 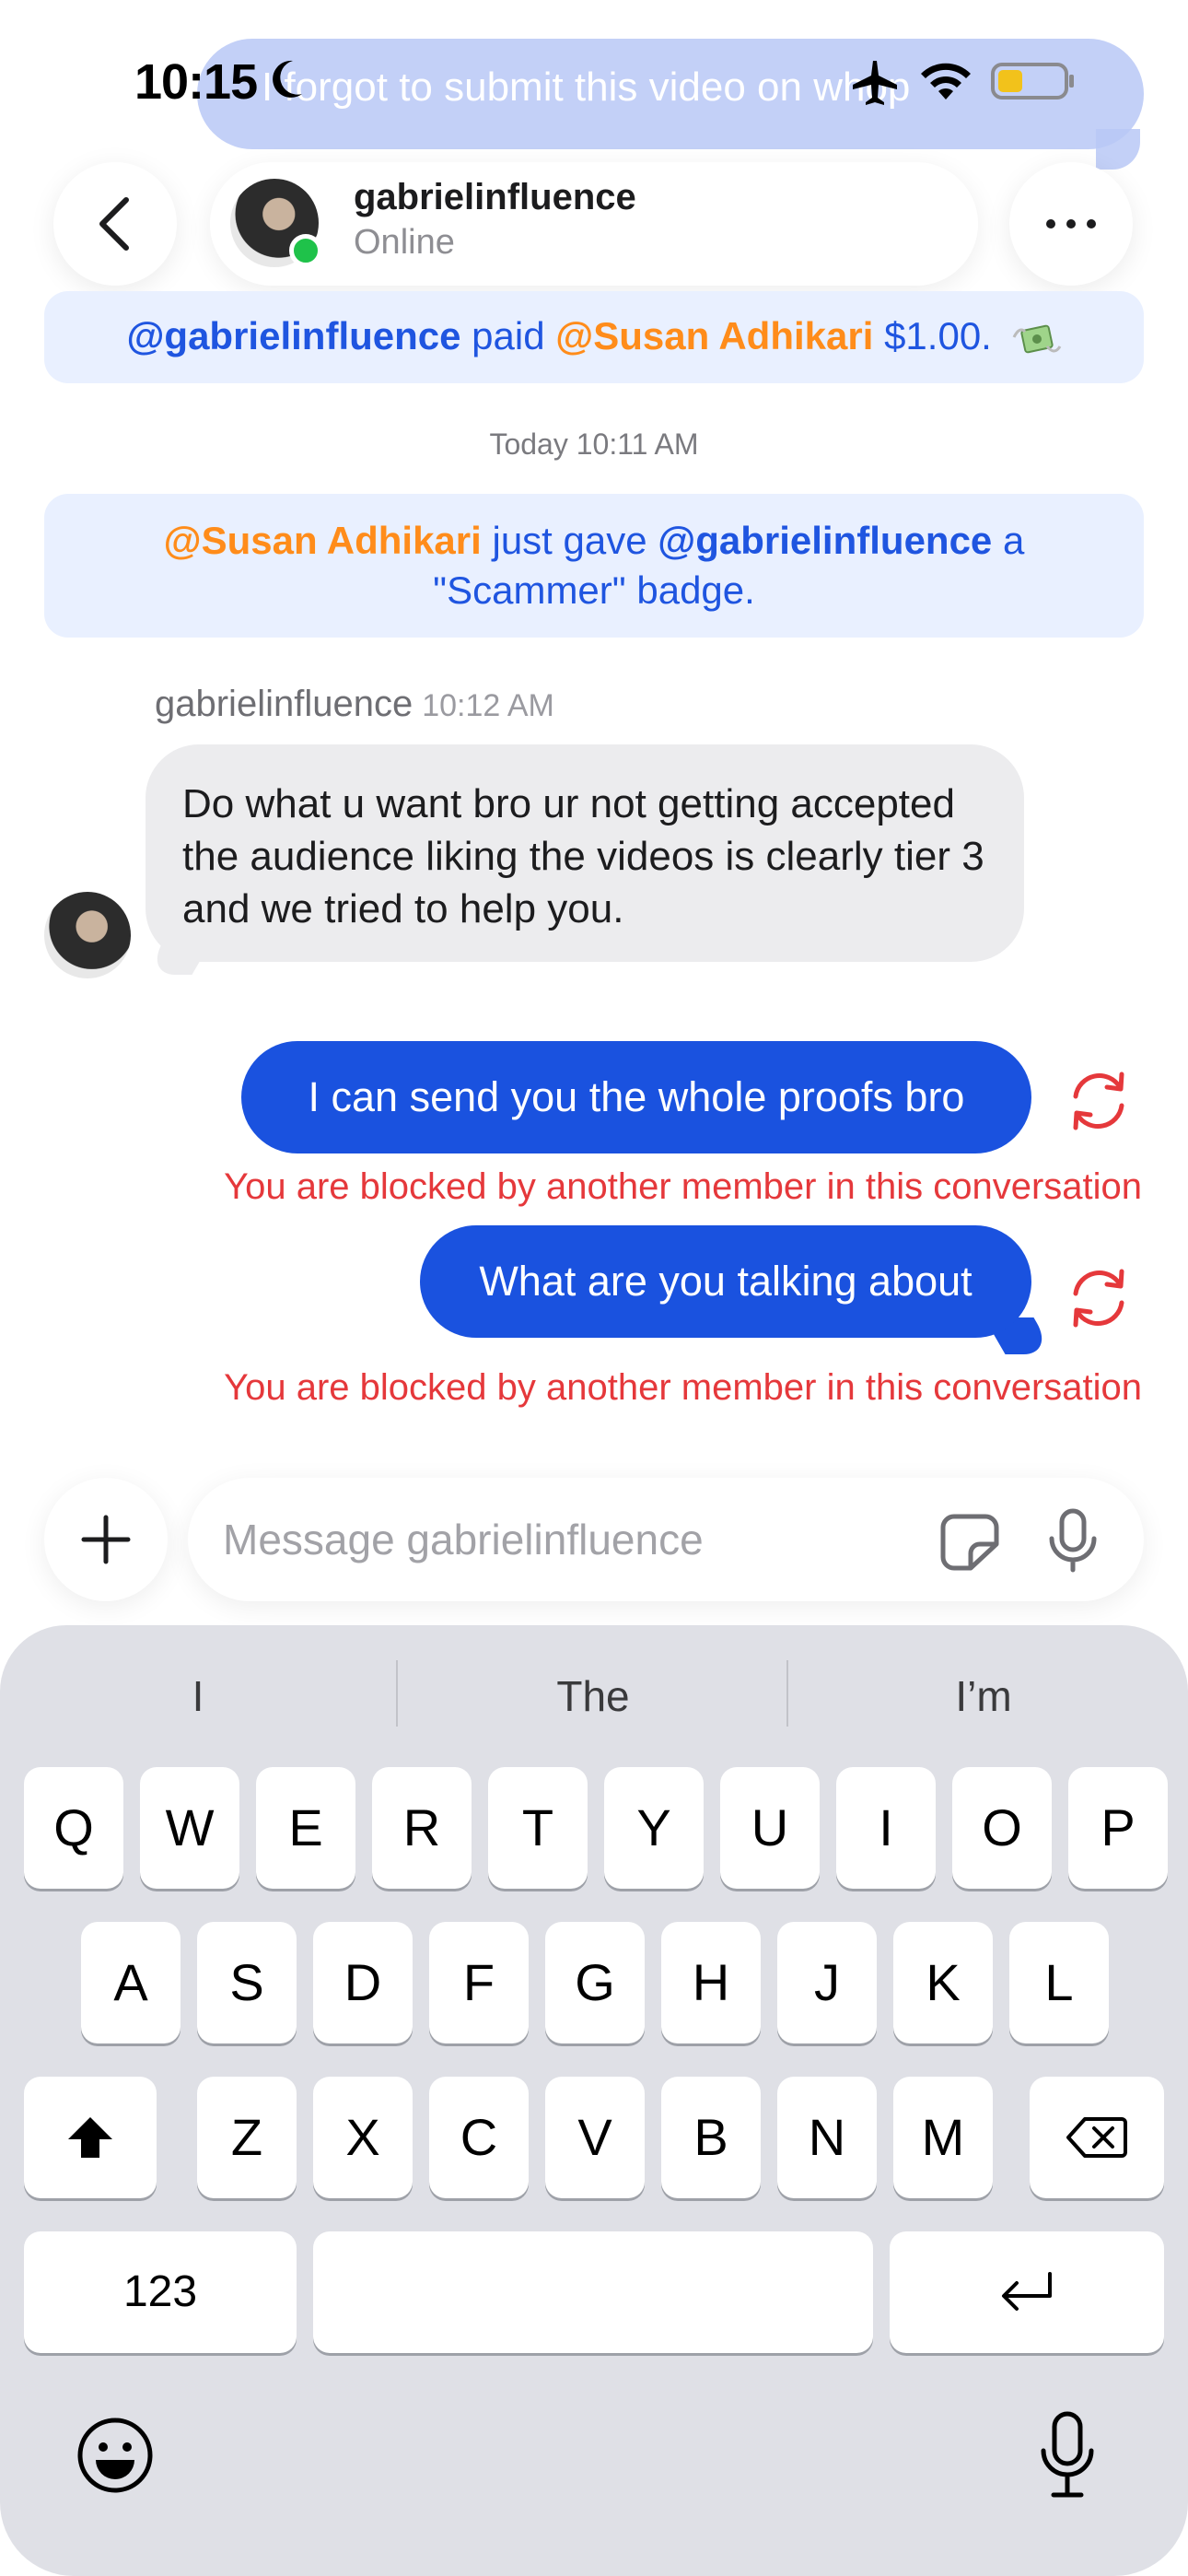 I want to click on suggestion-2: The, so click(x=593, y=1696).